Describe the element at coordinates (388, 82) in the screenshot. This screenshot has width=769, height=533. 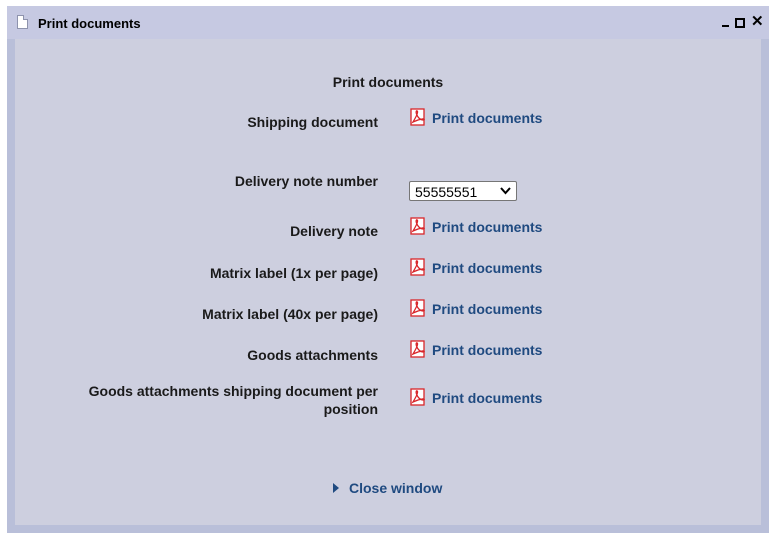
I see `page-heading: Print documents` at that location.